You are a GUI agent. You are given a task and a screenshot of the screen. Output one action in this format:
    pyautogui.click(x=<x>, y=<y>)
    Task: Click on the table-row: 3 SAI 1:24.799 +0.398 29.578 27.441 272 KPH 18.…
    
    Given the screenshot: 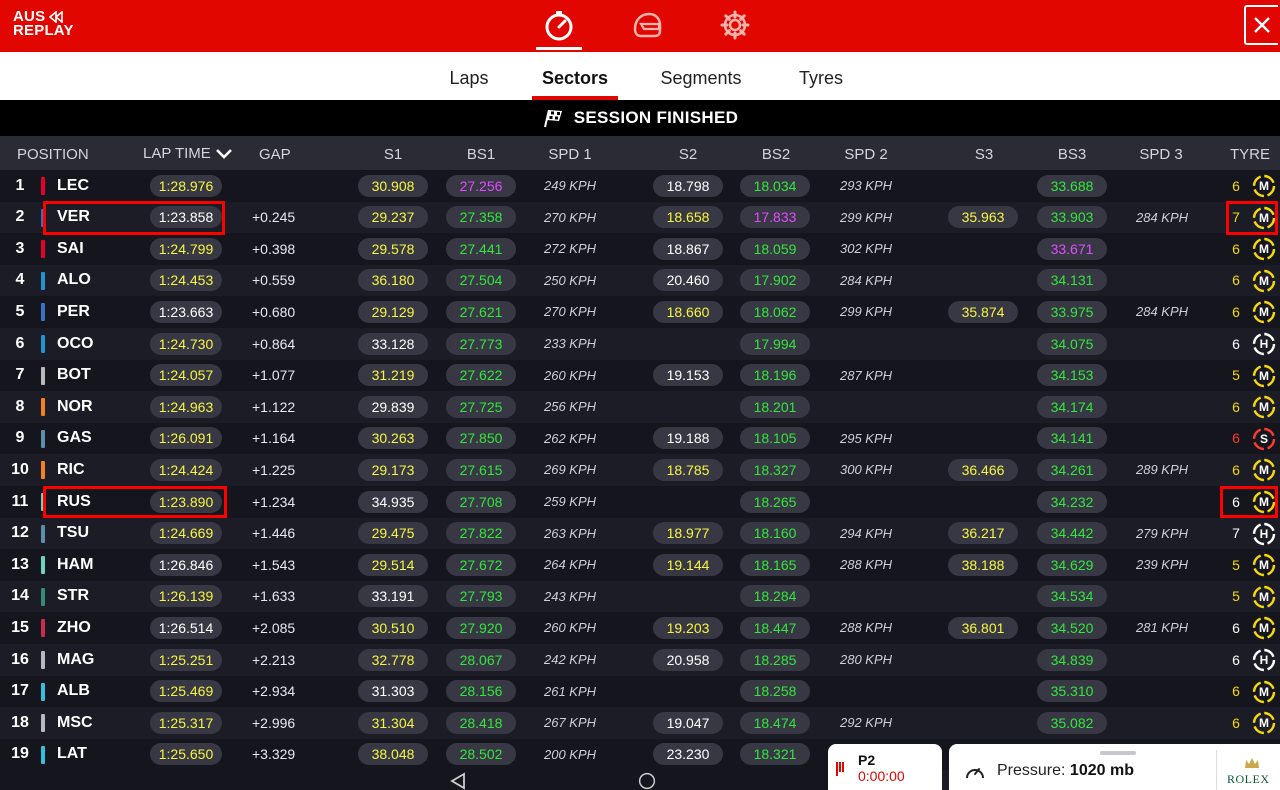 What is the action you would take?
    pyautogui.click(x=640, y=249)
    